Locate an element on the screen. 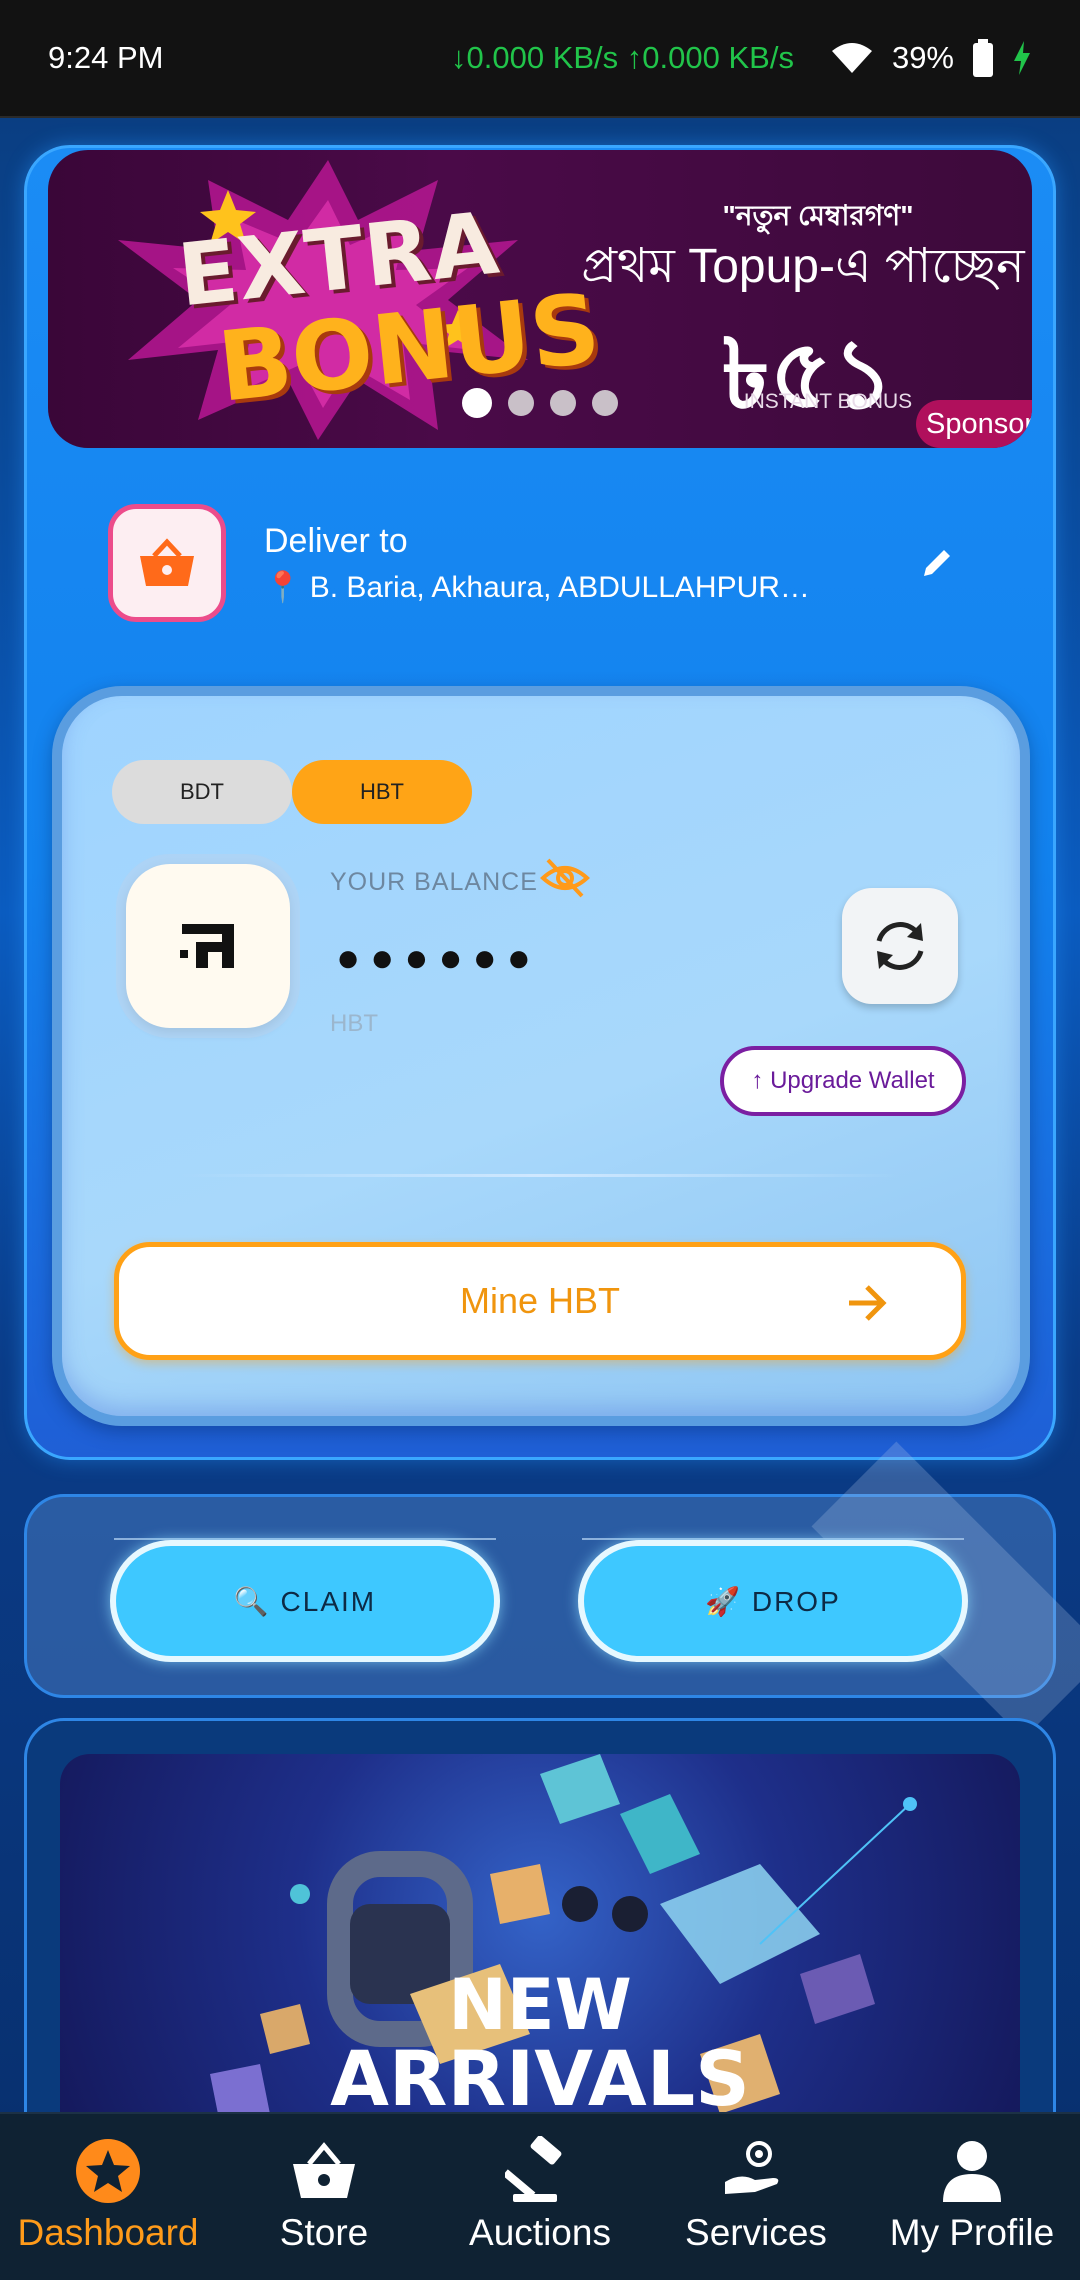 This screenshot has width=1080, height=2280. mine-hbt-button: Mine HBT is located at coordinates (540, 1301).